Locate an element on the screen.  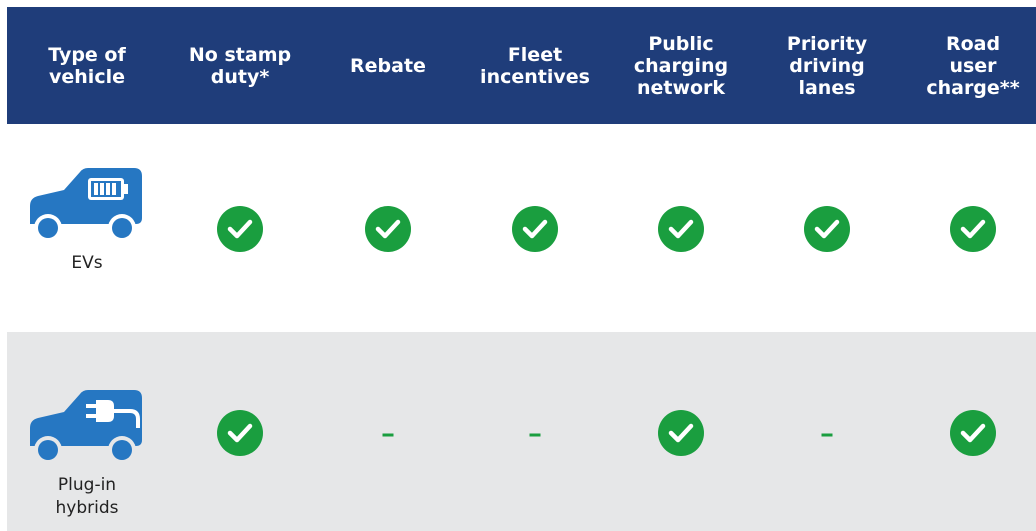
cell-hybrids-public-charging is located at coordinates (681, 433).